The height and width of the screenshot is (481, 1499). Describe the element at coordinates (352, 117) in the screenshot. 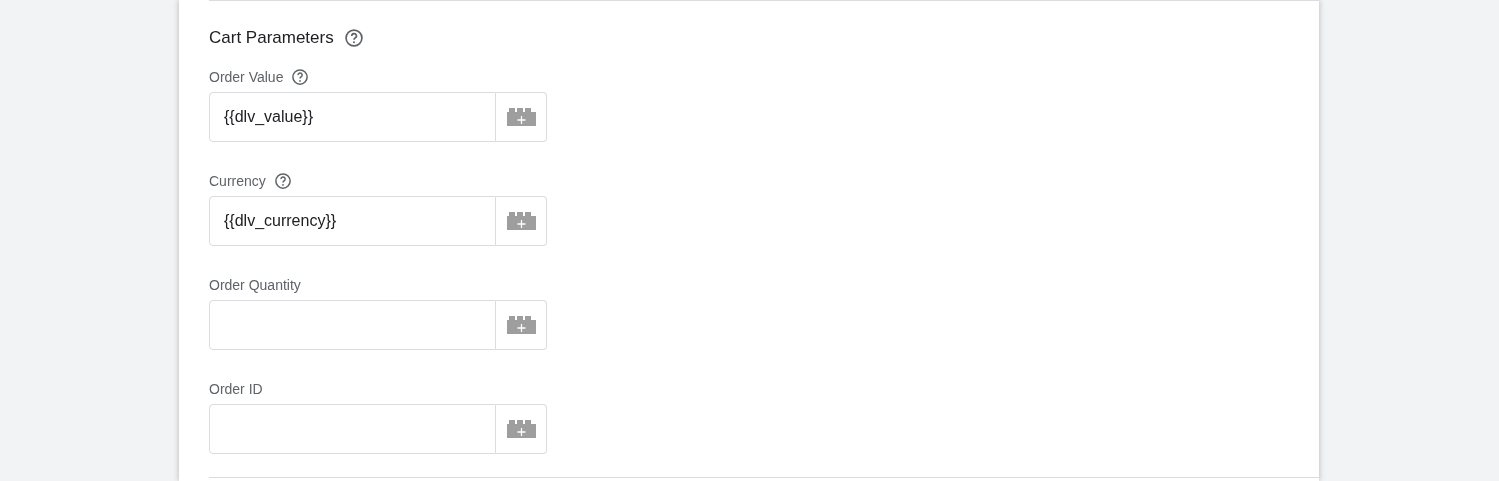

I see `input-field: {{dlv_value}}` at that location.